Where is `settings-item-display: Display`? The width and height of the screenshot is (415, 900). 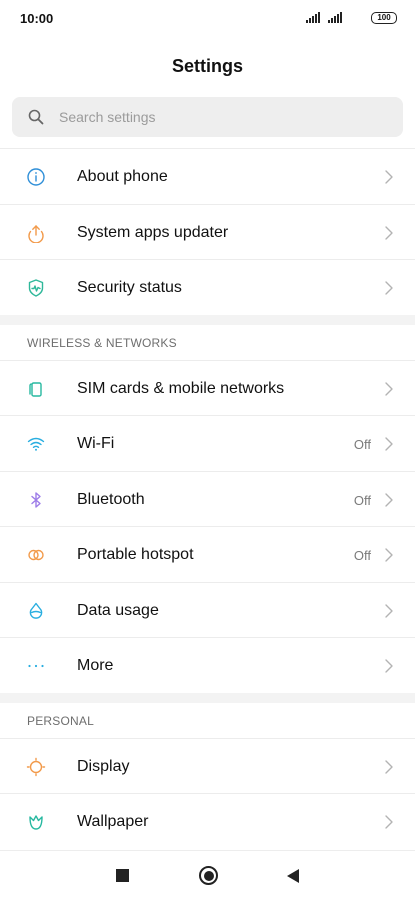 settings-item-display: Display is located at coordinates (207, 765).